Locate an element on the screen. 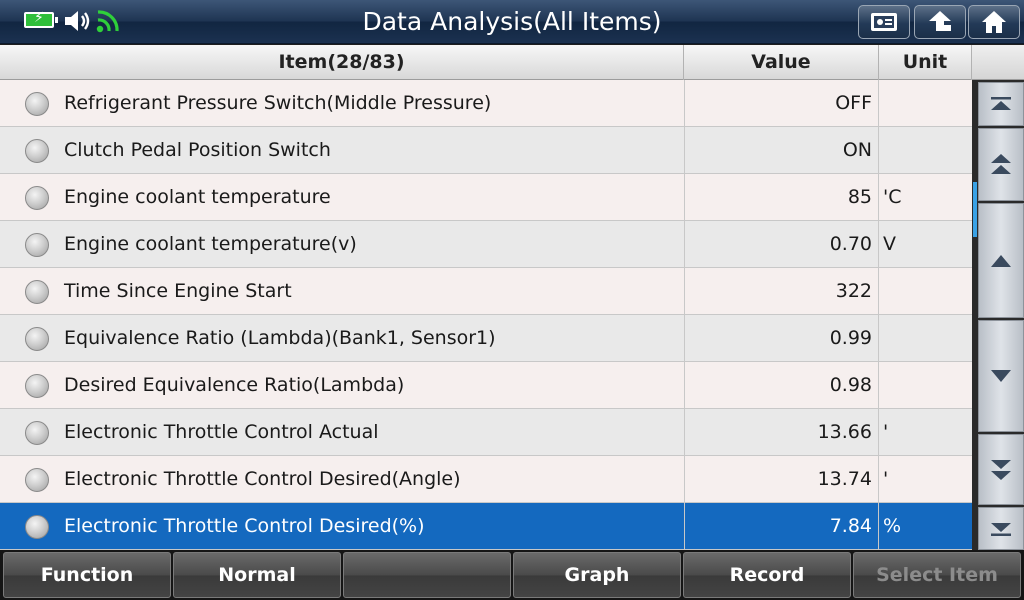 The width and height of the screenshot is (1024, 600). home-button is located at coordinates (994, 22).